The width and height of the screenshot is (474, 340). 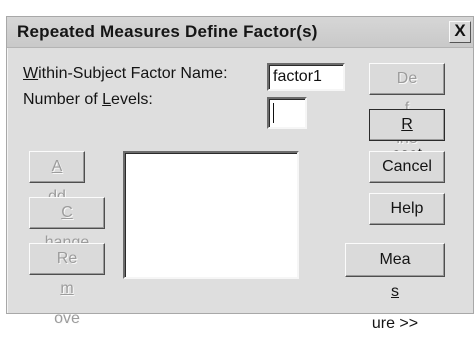 I want to click on measure-button: Mea s ure >>, so click(x=395, y=287).